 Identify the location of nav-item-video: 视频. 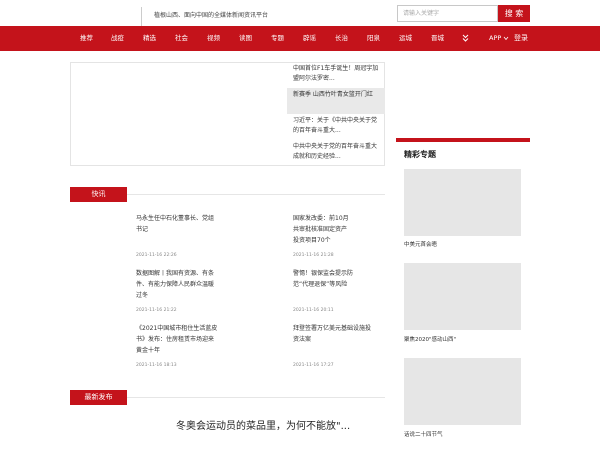
(213, 38).